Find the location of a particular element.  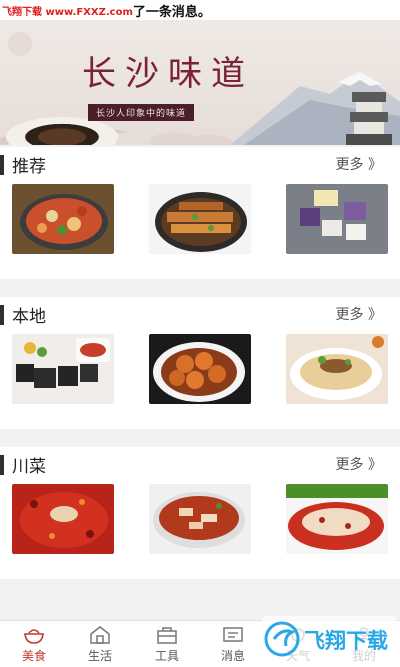

bowl-icon is located at coordinates (34, 636).